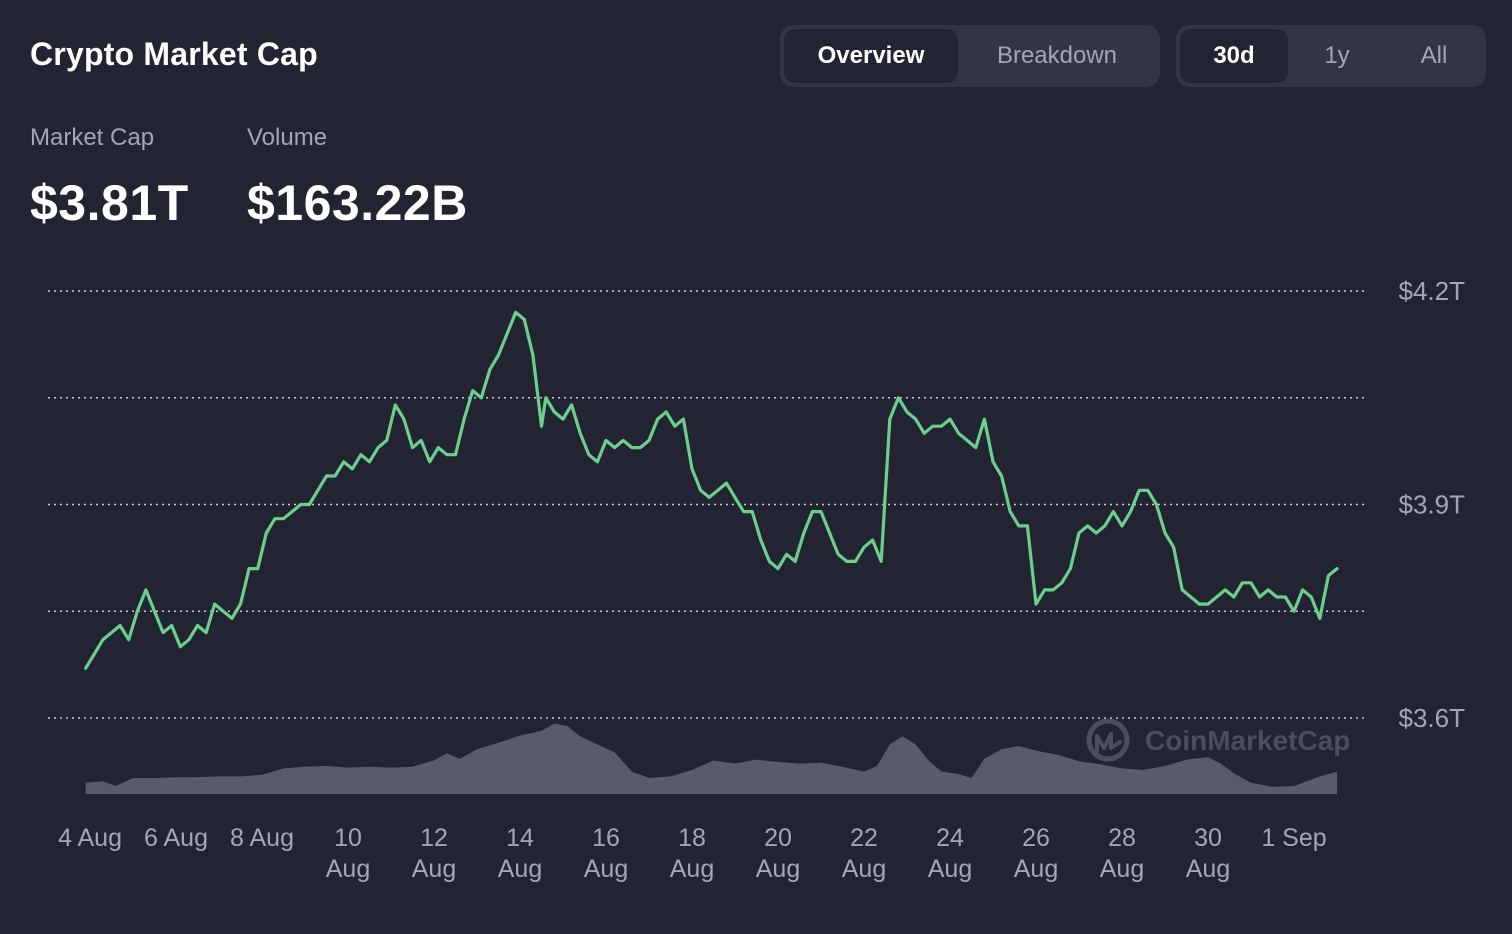  What do you see at coordinates (1247, 740) in the screenshot?
I see `watermark-text: CoinMarketCap` at bounding box center [1247, 740].